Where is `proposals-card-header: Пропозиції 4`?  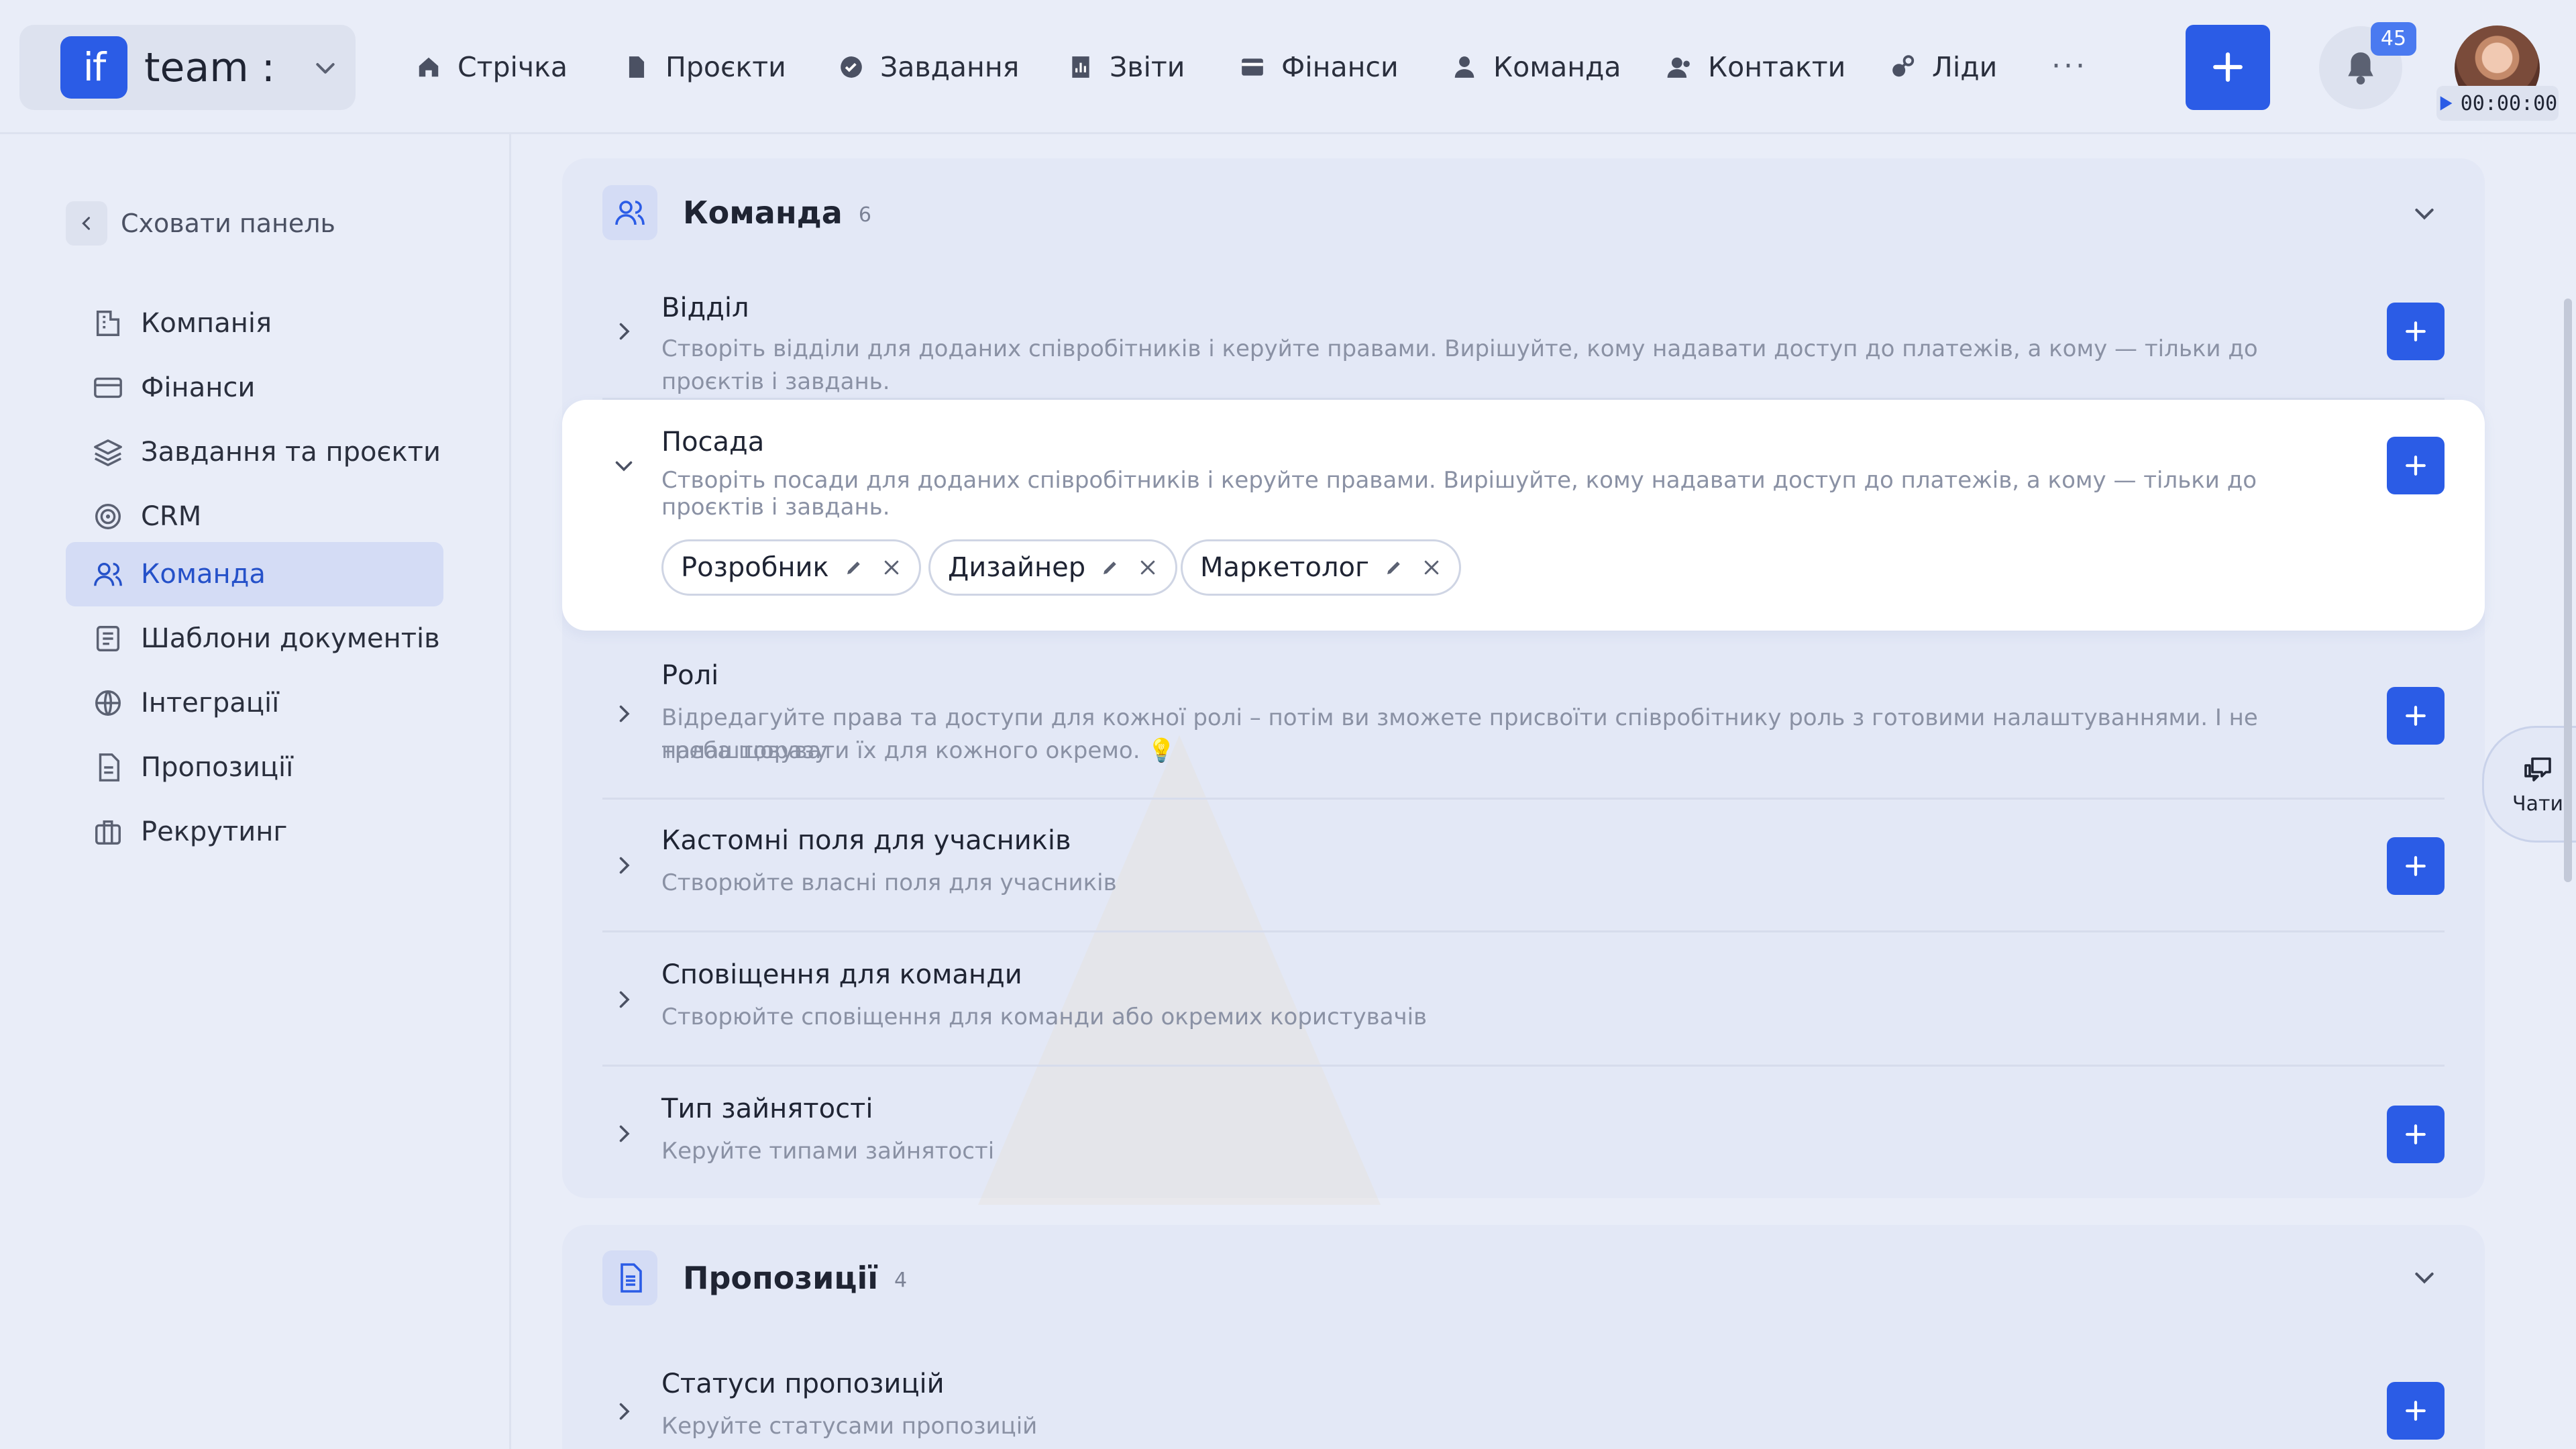 proposals-card-header: Пропозиції 4 is located at coordinates (754, 1277).